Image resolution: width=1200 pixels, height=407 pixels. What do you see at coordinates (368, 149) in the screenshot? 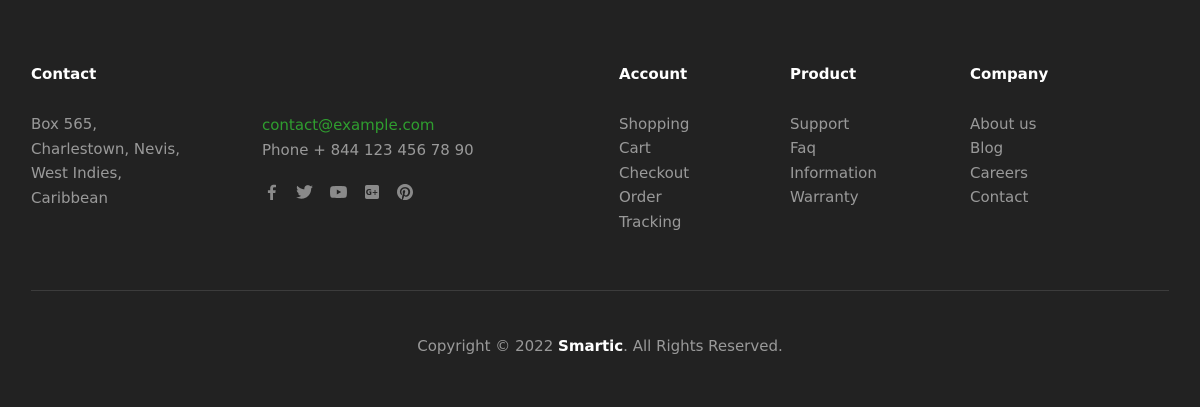
I see `phone-number: Phone + 844 123 456 78 90` at bounding box center [368, 149].